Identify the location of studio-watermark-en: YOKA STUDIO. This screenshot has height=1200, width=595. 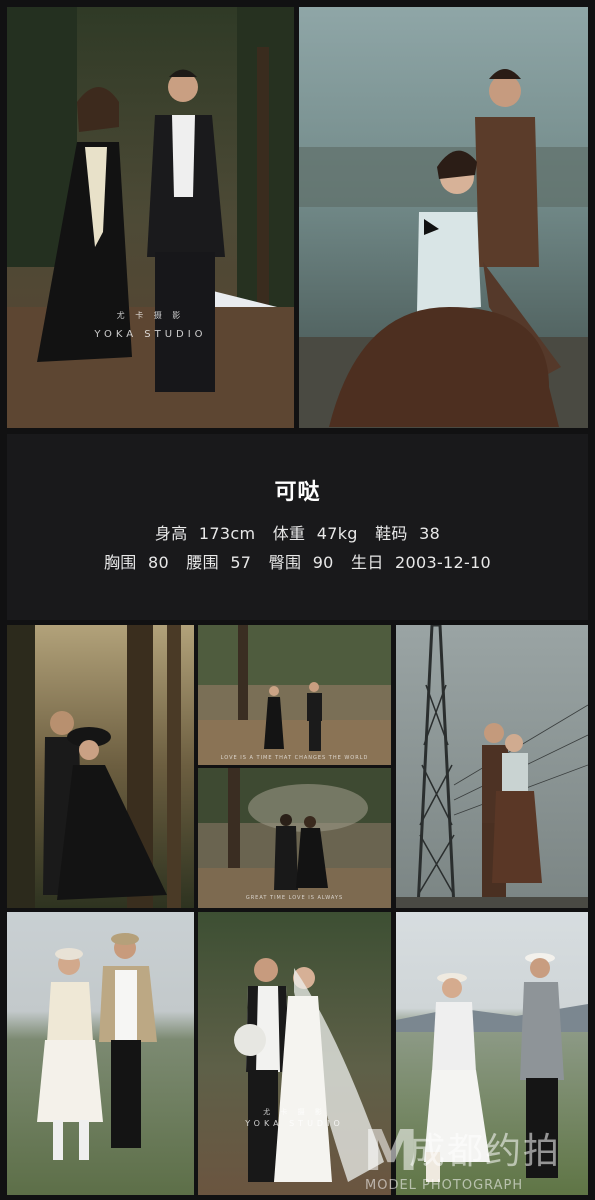
(150, 334).